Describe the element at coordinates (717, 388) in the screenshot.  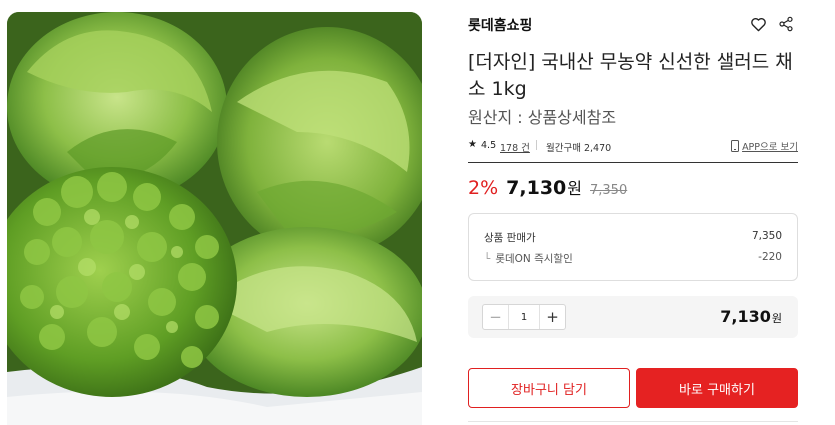
I see `buy-now-button: 바로 구매하기` at that location.